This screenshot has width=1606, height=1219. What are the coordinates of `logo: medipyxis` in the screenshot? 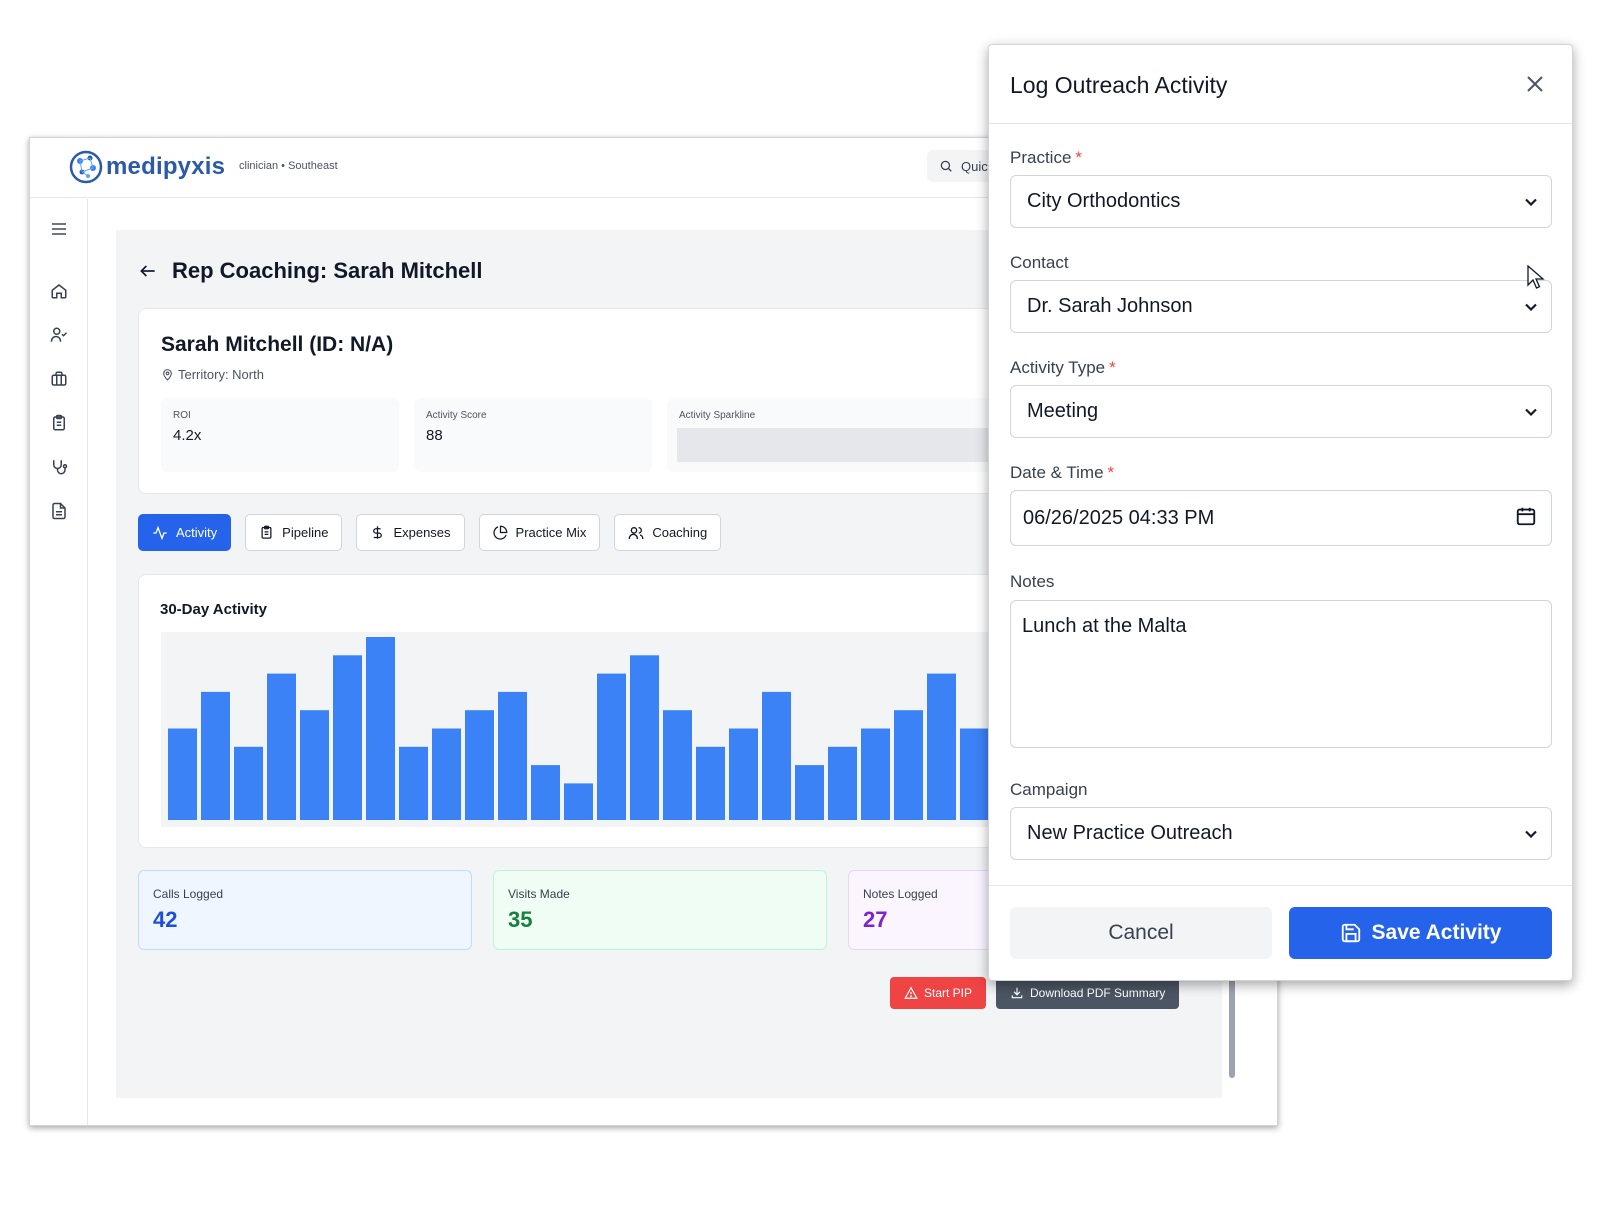 It's located at (146, 167).